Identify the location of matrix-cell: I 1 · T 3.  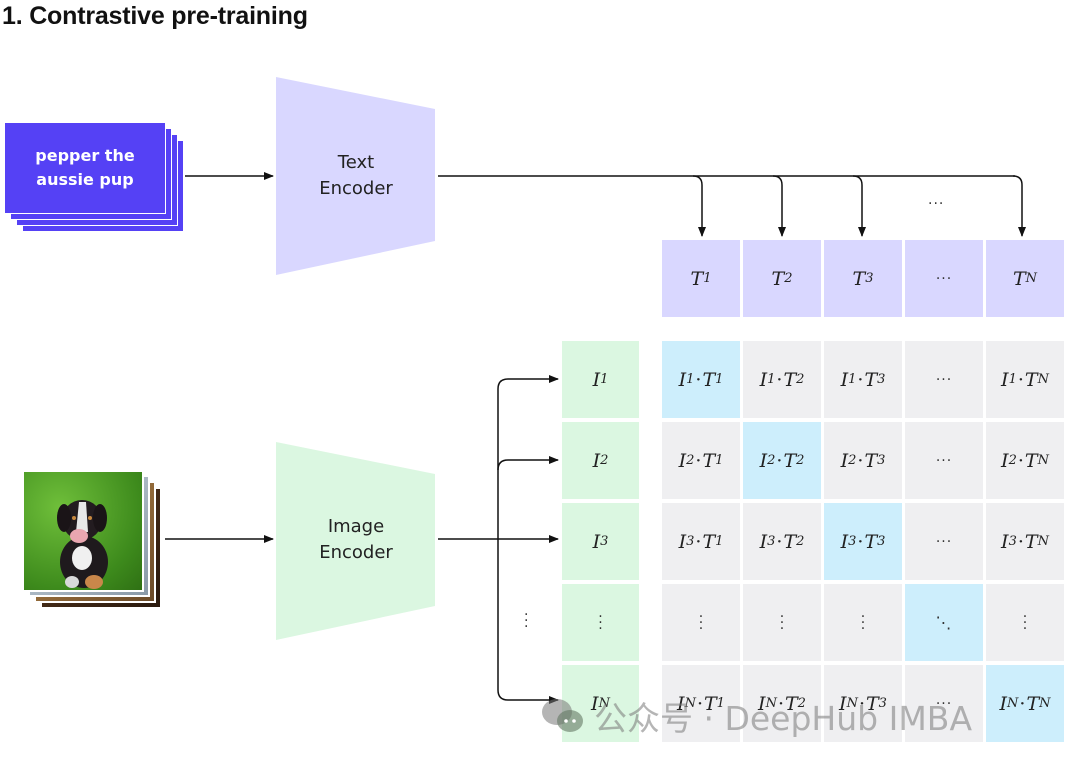
(863, 379).